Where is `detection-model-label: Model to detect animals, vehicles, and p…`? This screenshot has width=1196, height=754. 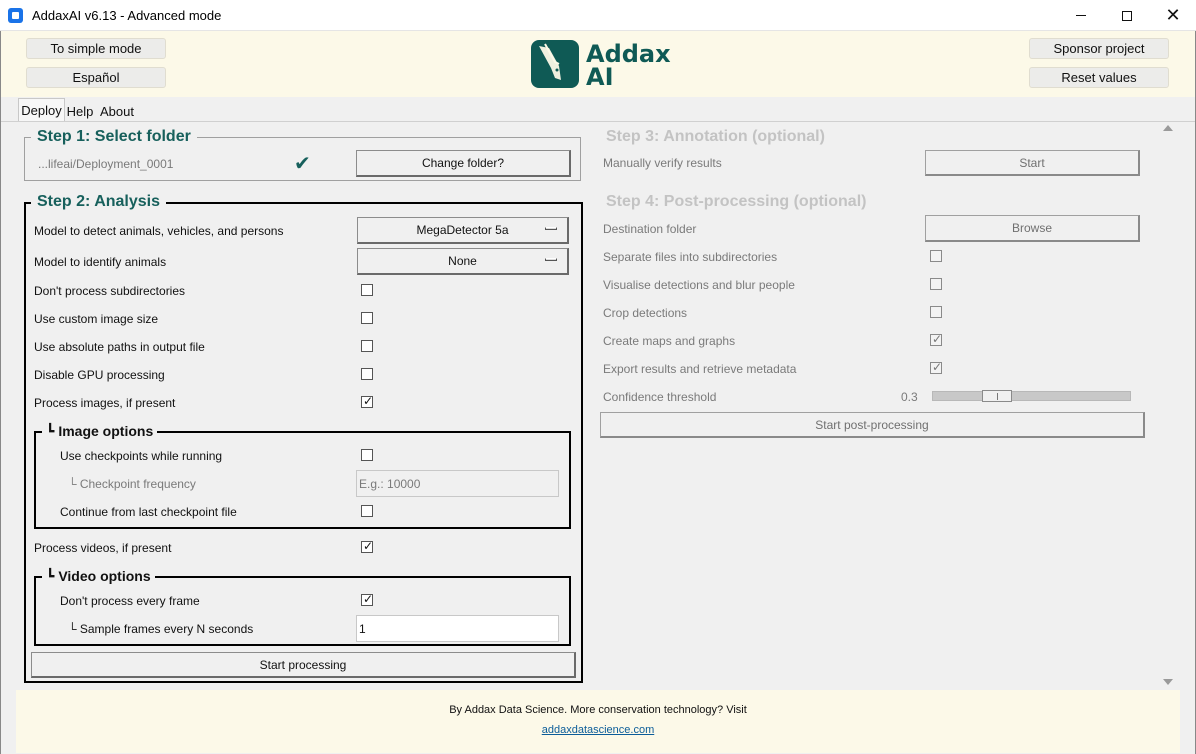 detection-model-label: Model to detect animals, vehicles, and p… is located at coordinates (159, 231).